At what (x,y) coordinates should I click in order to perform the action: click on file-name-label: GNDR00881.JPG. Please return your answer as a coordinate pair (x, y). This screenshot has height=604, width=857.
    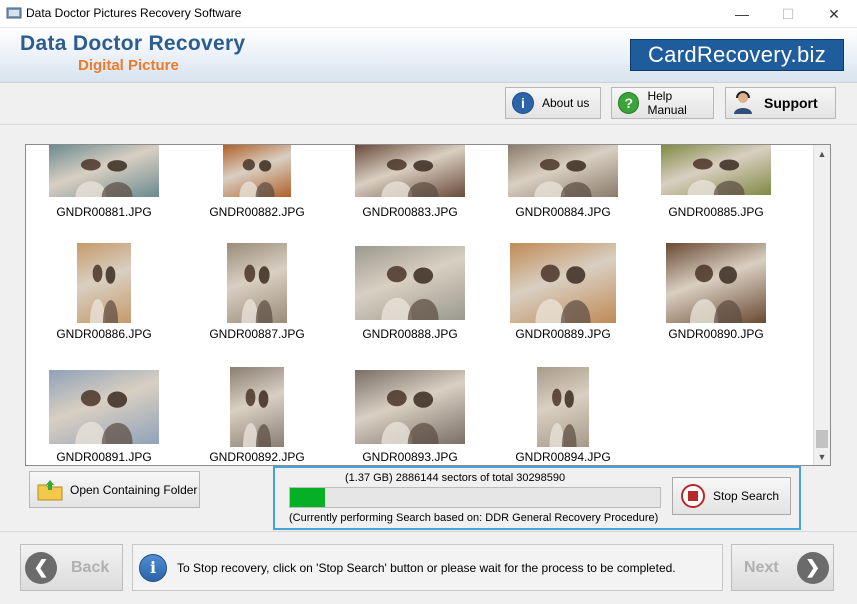
    Looking at the image, I should click on (104, 212).